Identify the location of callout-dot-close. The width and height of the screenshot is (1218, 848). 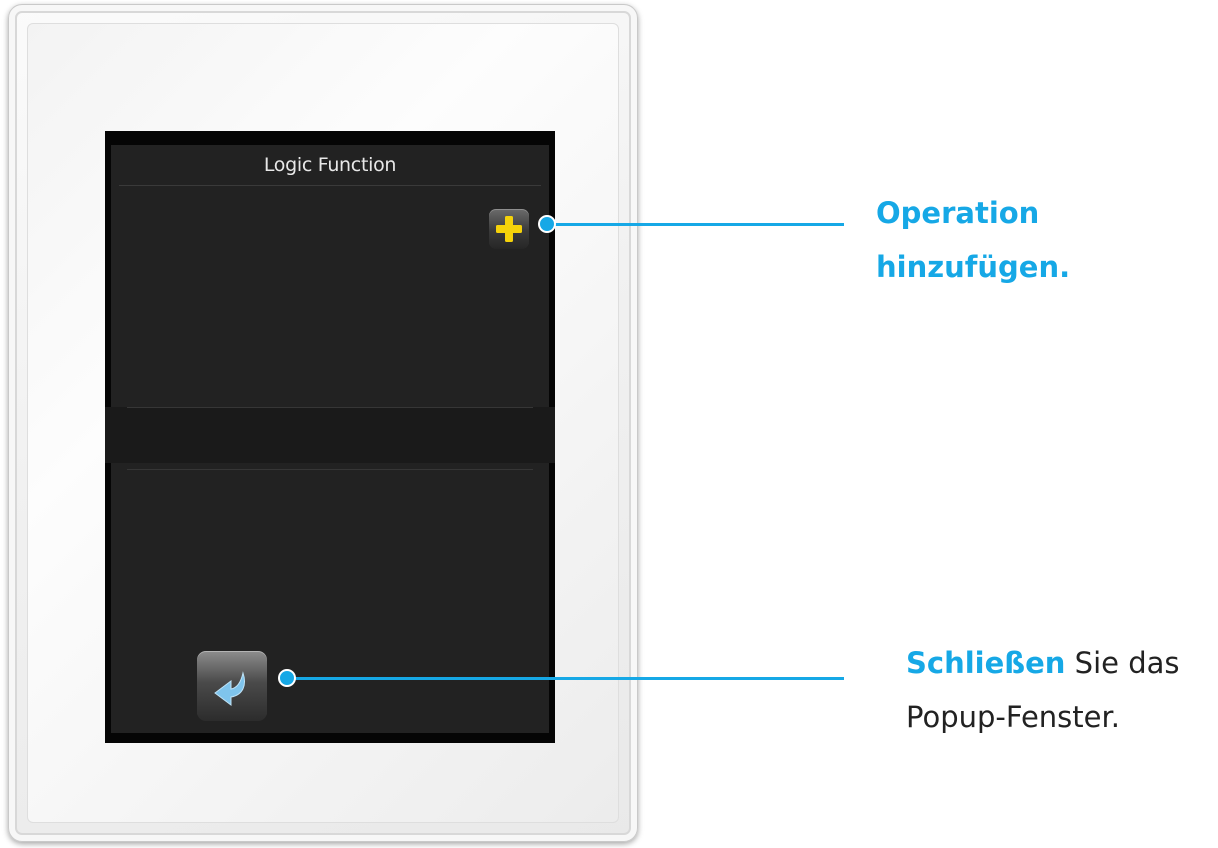
(287, 678).